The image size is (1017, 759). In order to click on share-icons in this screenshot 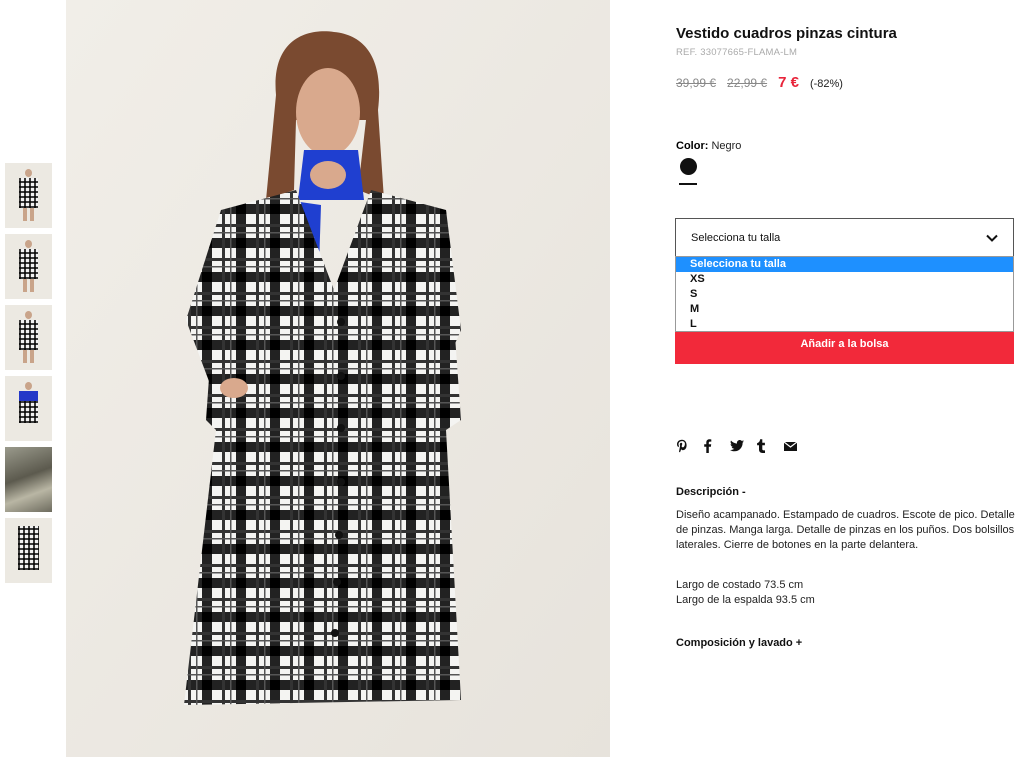, I will do `click(743, 446)`.